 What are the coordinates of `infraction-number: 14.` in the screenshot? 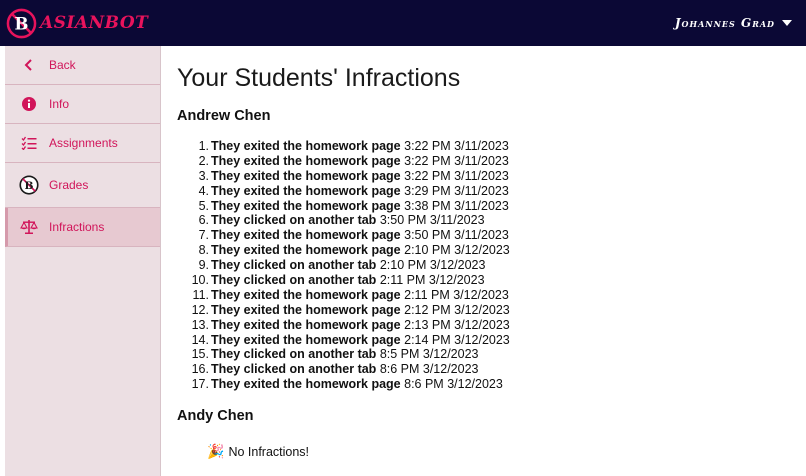 It's located at (200, 339).